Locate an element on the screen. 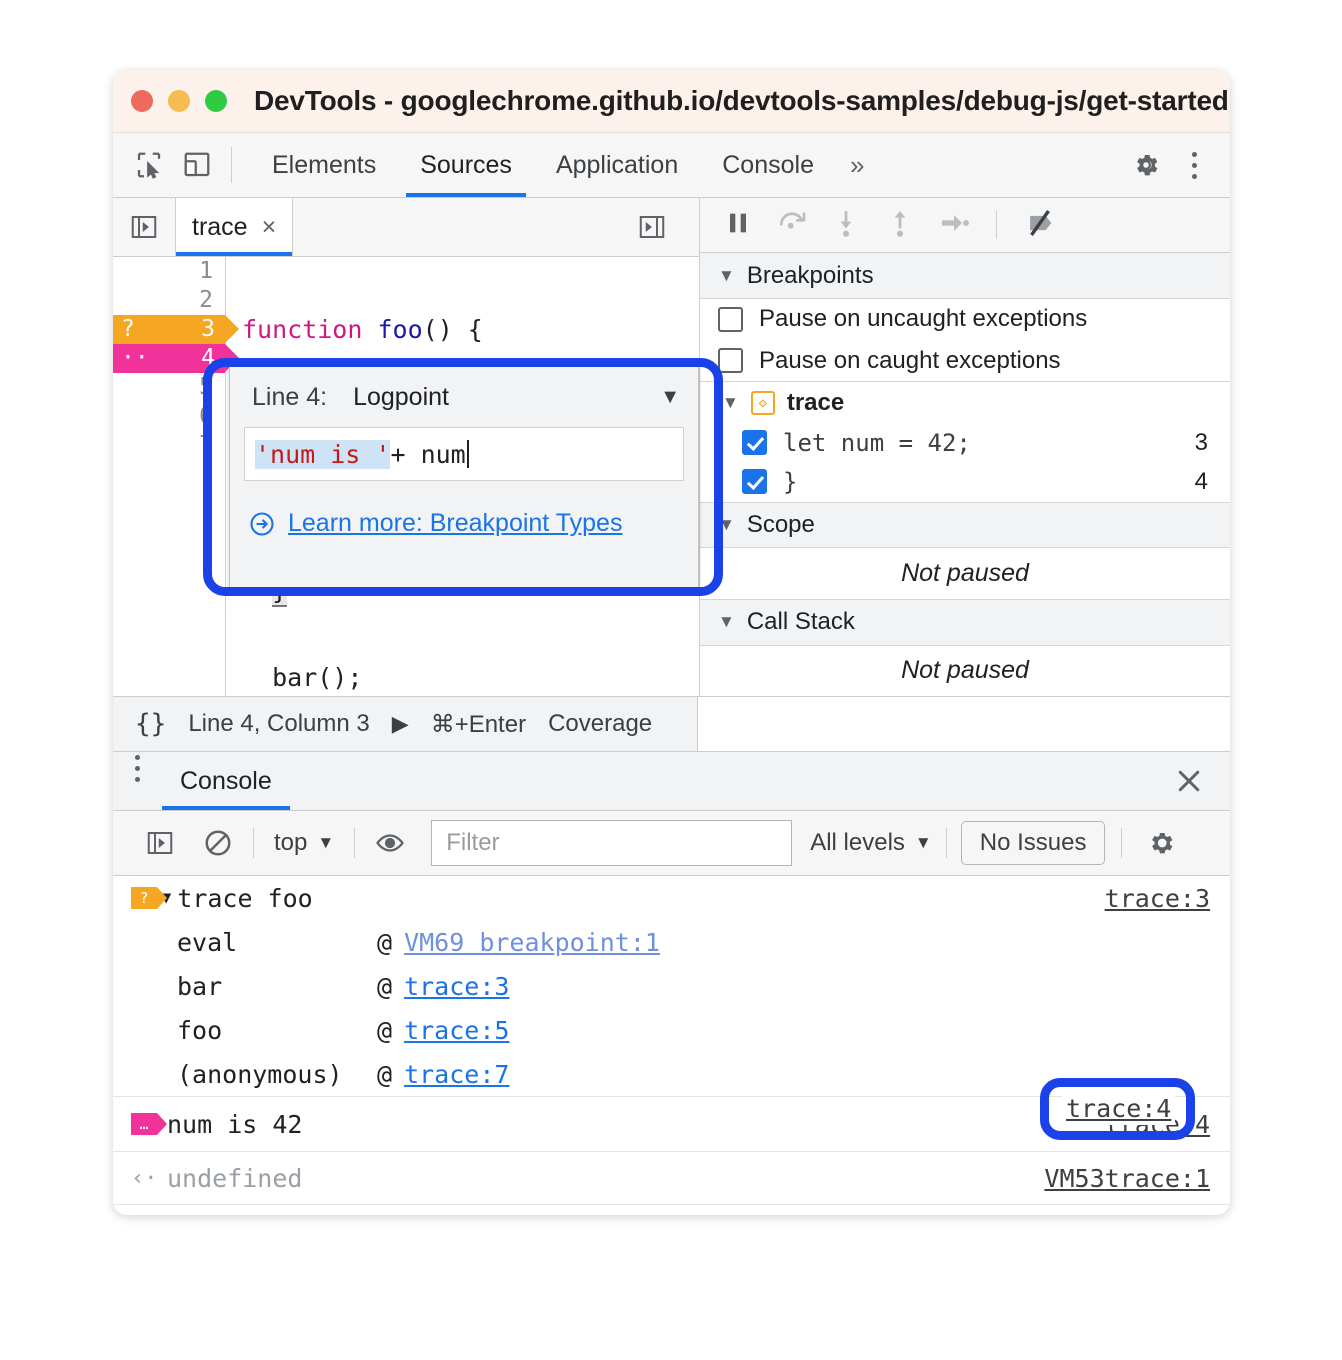 The height and width of the screenshot is (1360, 1342). scope-section-header: ▼ Scope is located at coordinates (965, 525).